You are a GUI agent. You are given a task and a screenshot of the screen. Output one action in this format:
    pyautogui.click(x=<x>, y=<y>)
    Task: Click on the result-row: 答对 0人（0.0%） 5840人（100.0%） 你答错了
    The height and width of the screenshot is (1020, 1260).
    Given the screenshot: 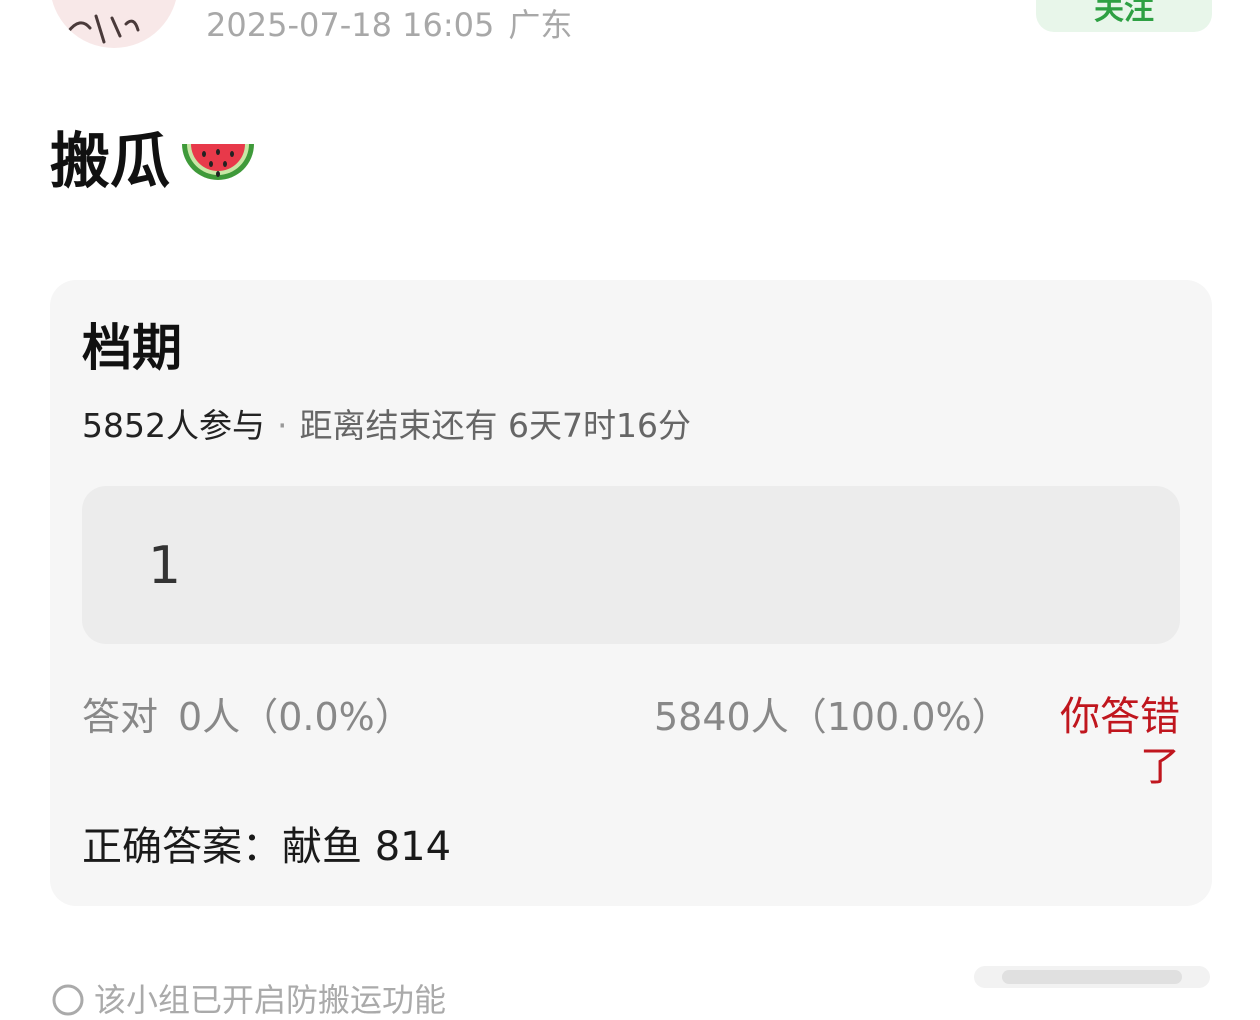 What is the action you would take?
    pyautogui.click(x=632, y=742)
    